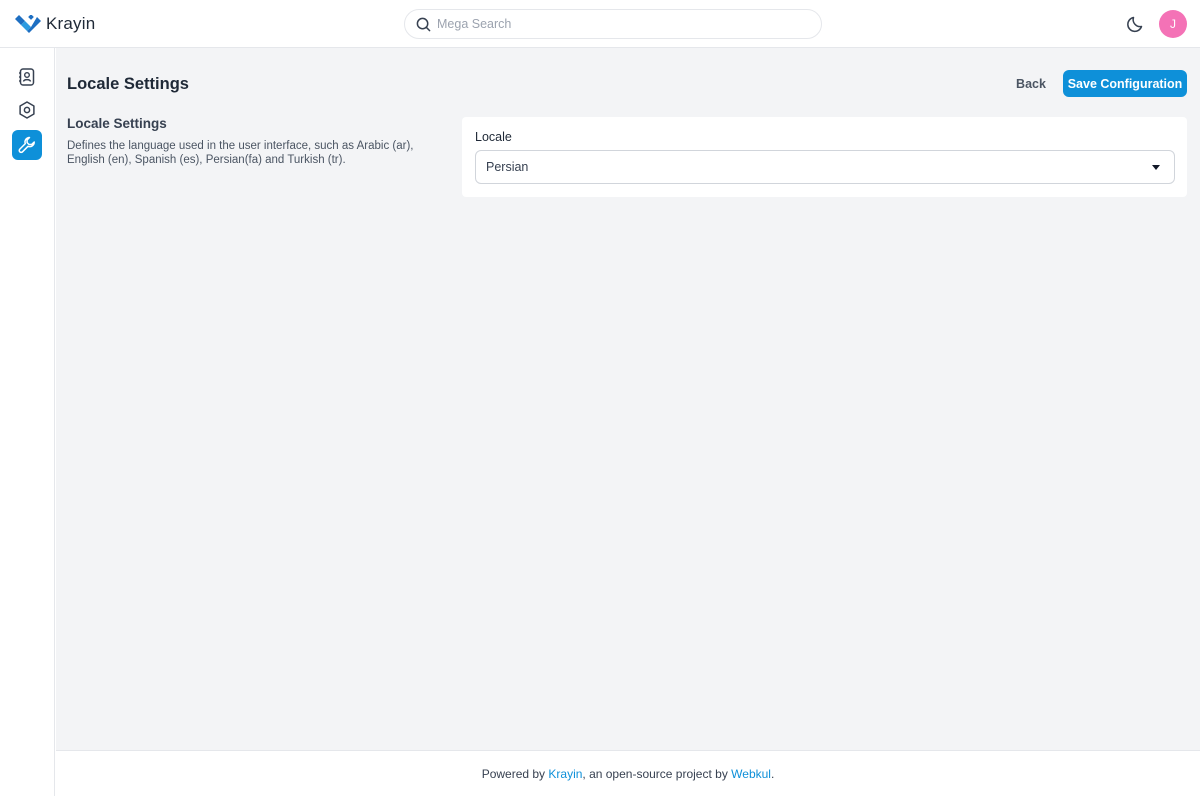 This screenshot has width=1200, height=796. Describe the element at coordinates (27, 422) in the screenshot. I see `sidebar` at that location.